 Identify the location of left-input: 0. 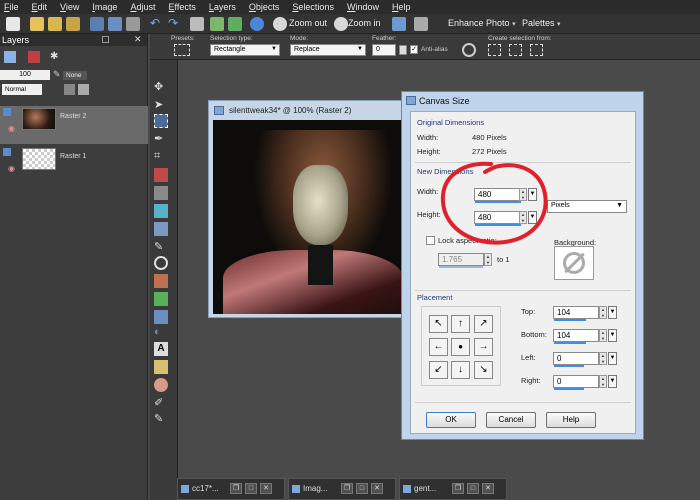
(576, 359).